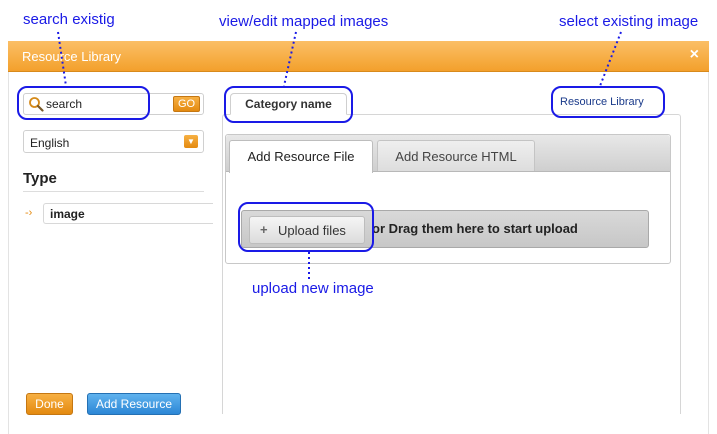 This screenshot has height=434, width=717. Describe the element at coordinates (313, 288) in the screenshot. I see `annotation-upload-new: upload new image` at that location.